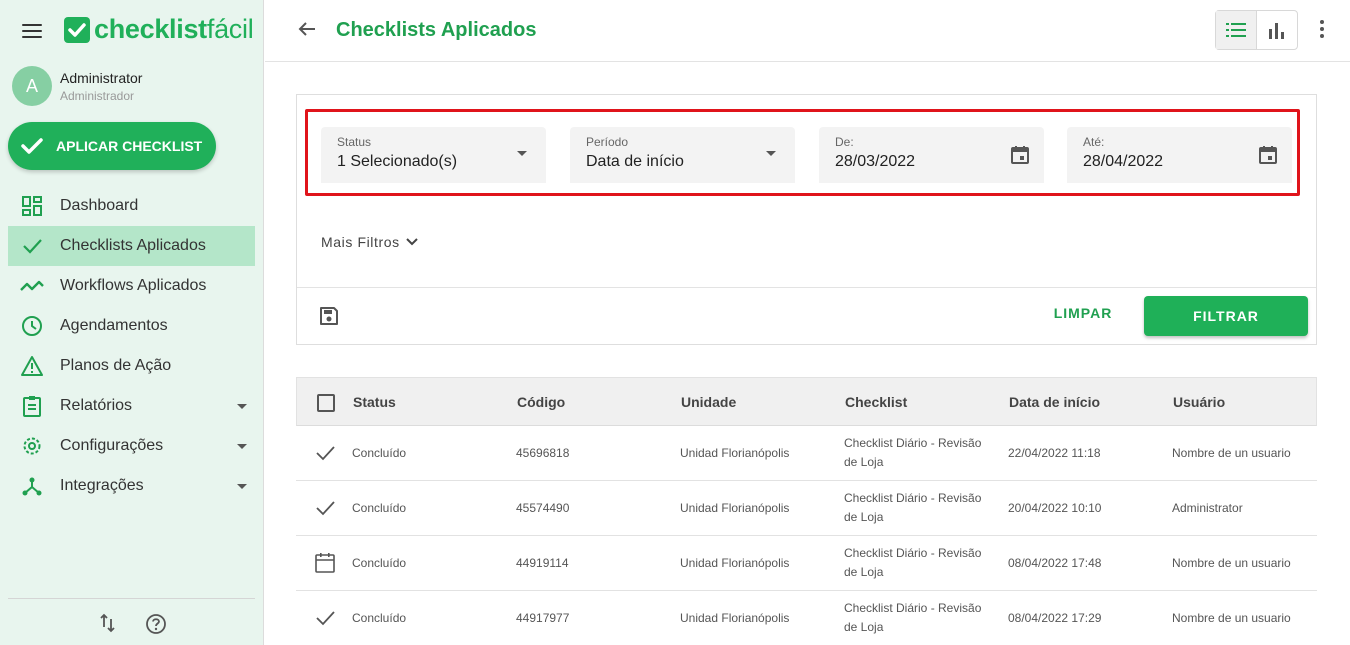 This screenshot has height=645, width=1350. Describe the element at coordinates (326, 403) in the screenshot. I see `select-all-checkbox` at that location.